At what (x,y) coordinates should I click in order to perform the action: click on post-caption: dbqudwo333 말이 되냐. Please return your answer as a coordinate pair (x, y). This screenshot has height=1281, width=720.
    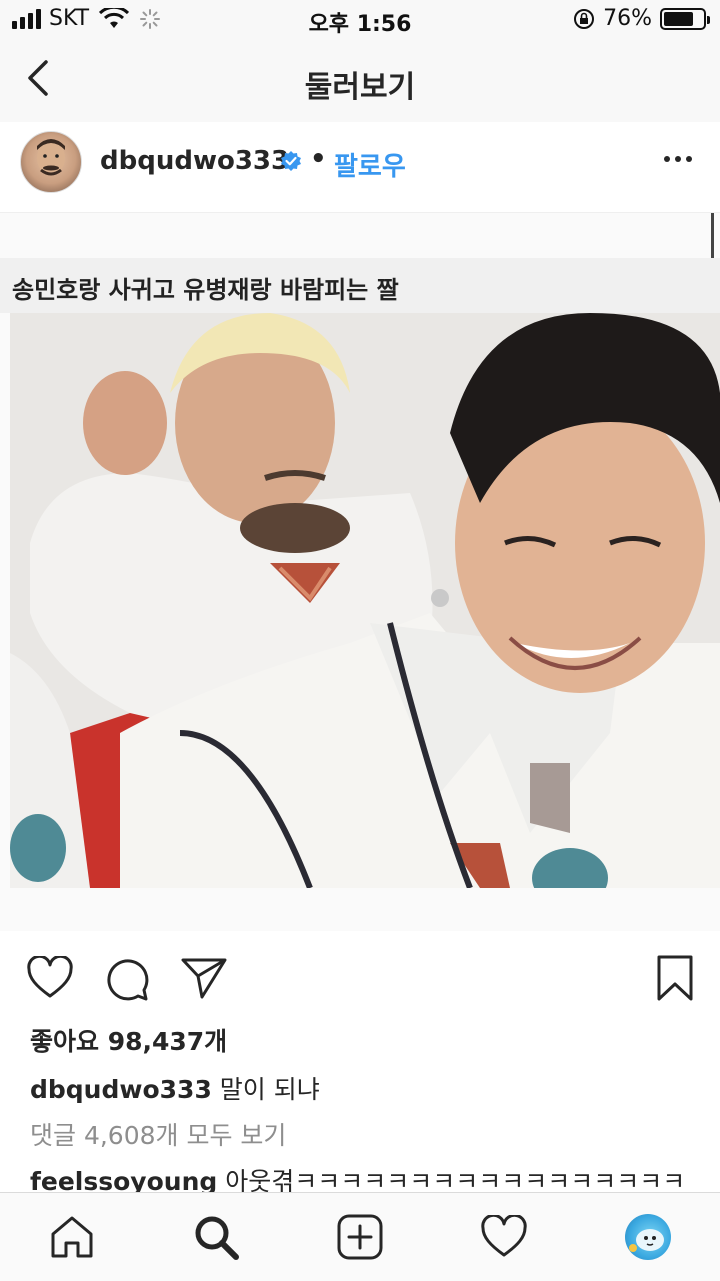
    Looking at the image, I should click on (175, 1088).